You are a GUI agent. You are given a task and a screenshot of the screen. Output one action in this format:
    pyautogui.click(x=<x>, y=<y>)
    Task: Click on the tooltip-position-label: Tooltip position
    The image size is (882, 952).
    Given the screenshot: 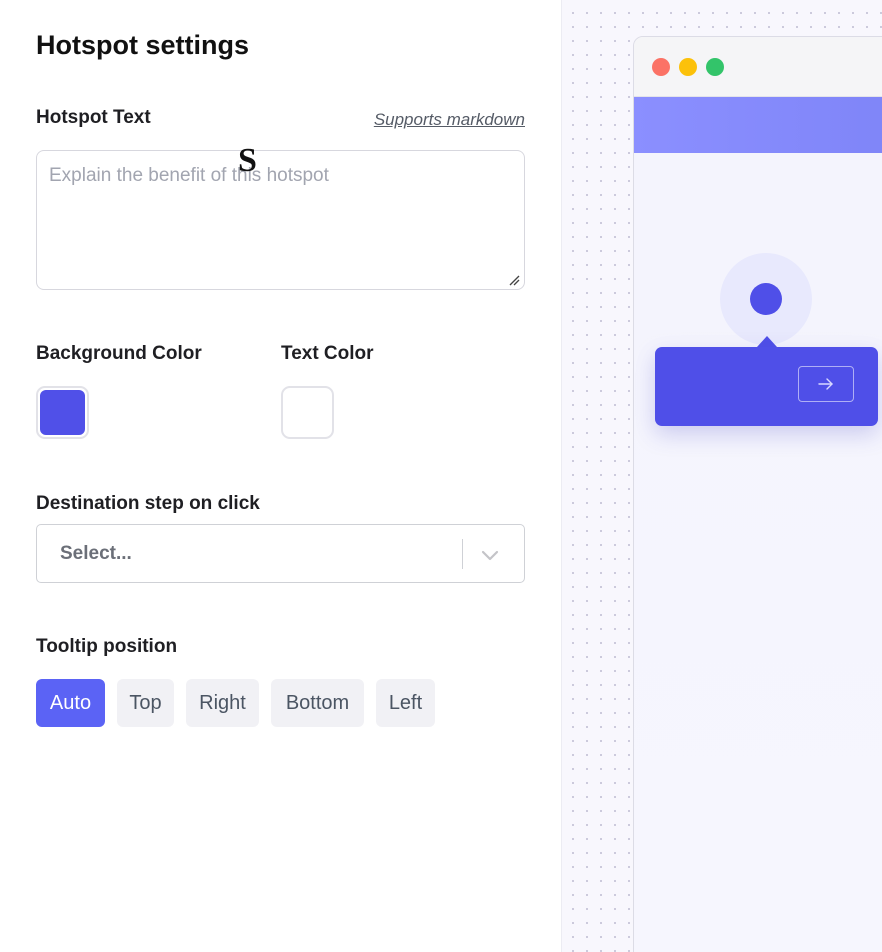 What is the action you would take?
    pyautogui.click(x=107, y=646)
    